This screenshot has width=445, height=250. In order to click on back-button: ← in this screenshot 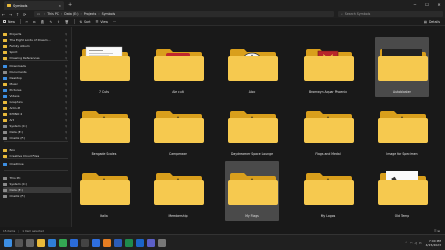, I will do `click(3, 14)`.